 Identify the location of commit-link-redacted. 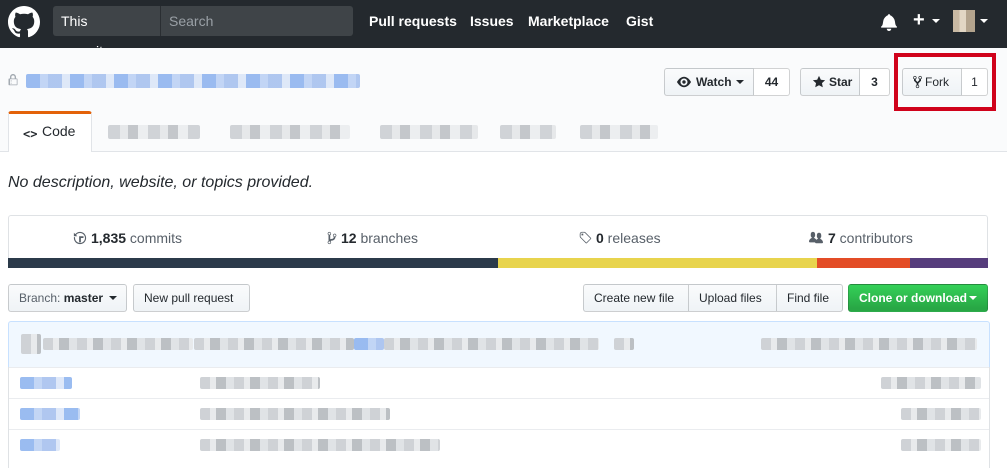
(369, 344).